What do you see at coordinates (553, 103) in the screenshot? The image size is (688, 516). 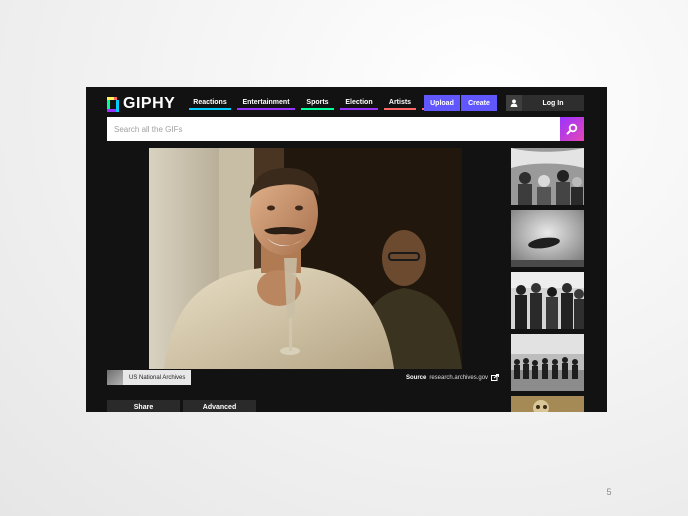 I see `login-label: Log In` at bounding box center [553, 103].